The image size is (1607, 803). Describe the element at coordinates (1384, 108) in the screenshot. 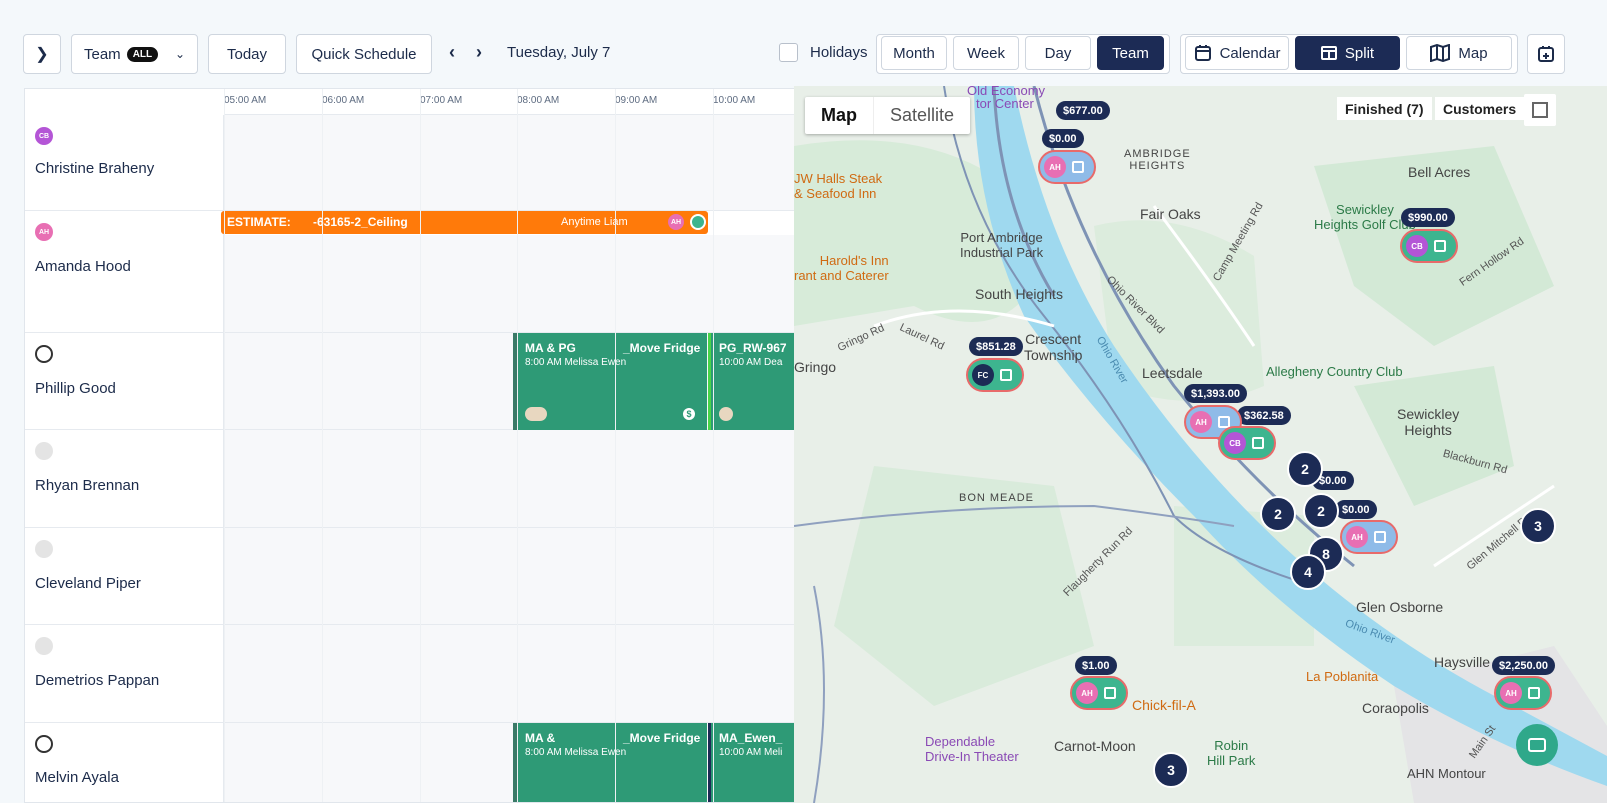

I see `finished-filter: Finished (7)` at that location.